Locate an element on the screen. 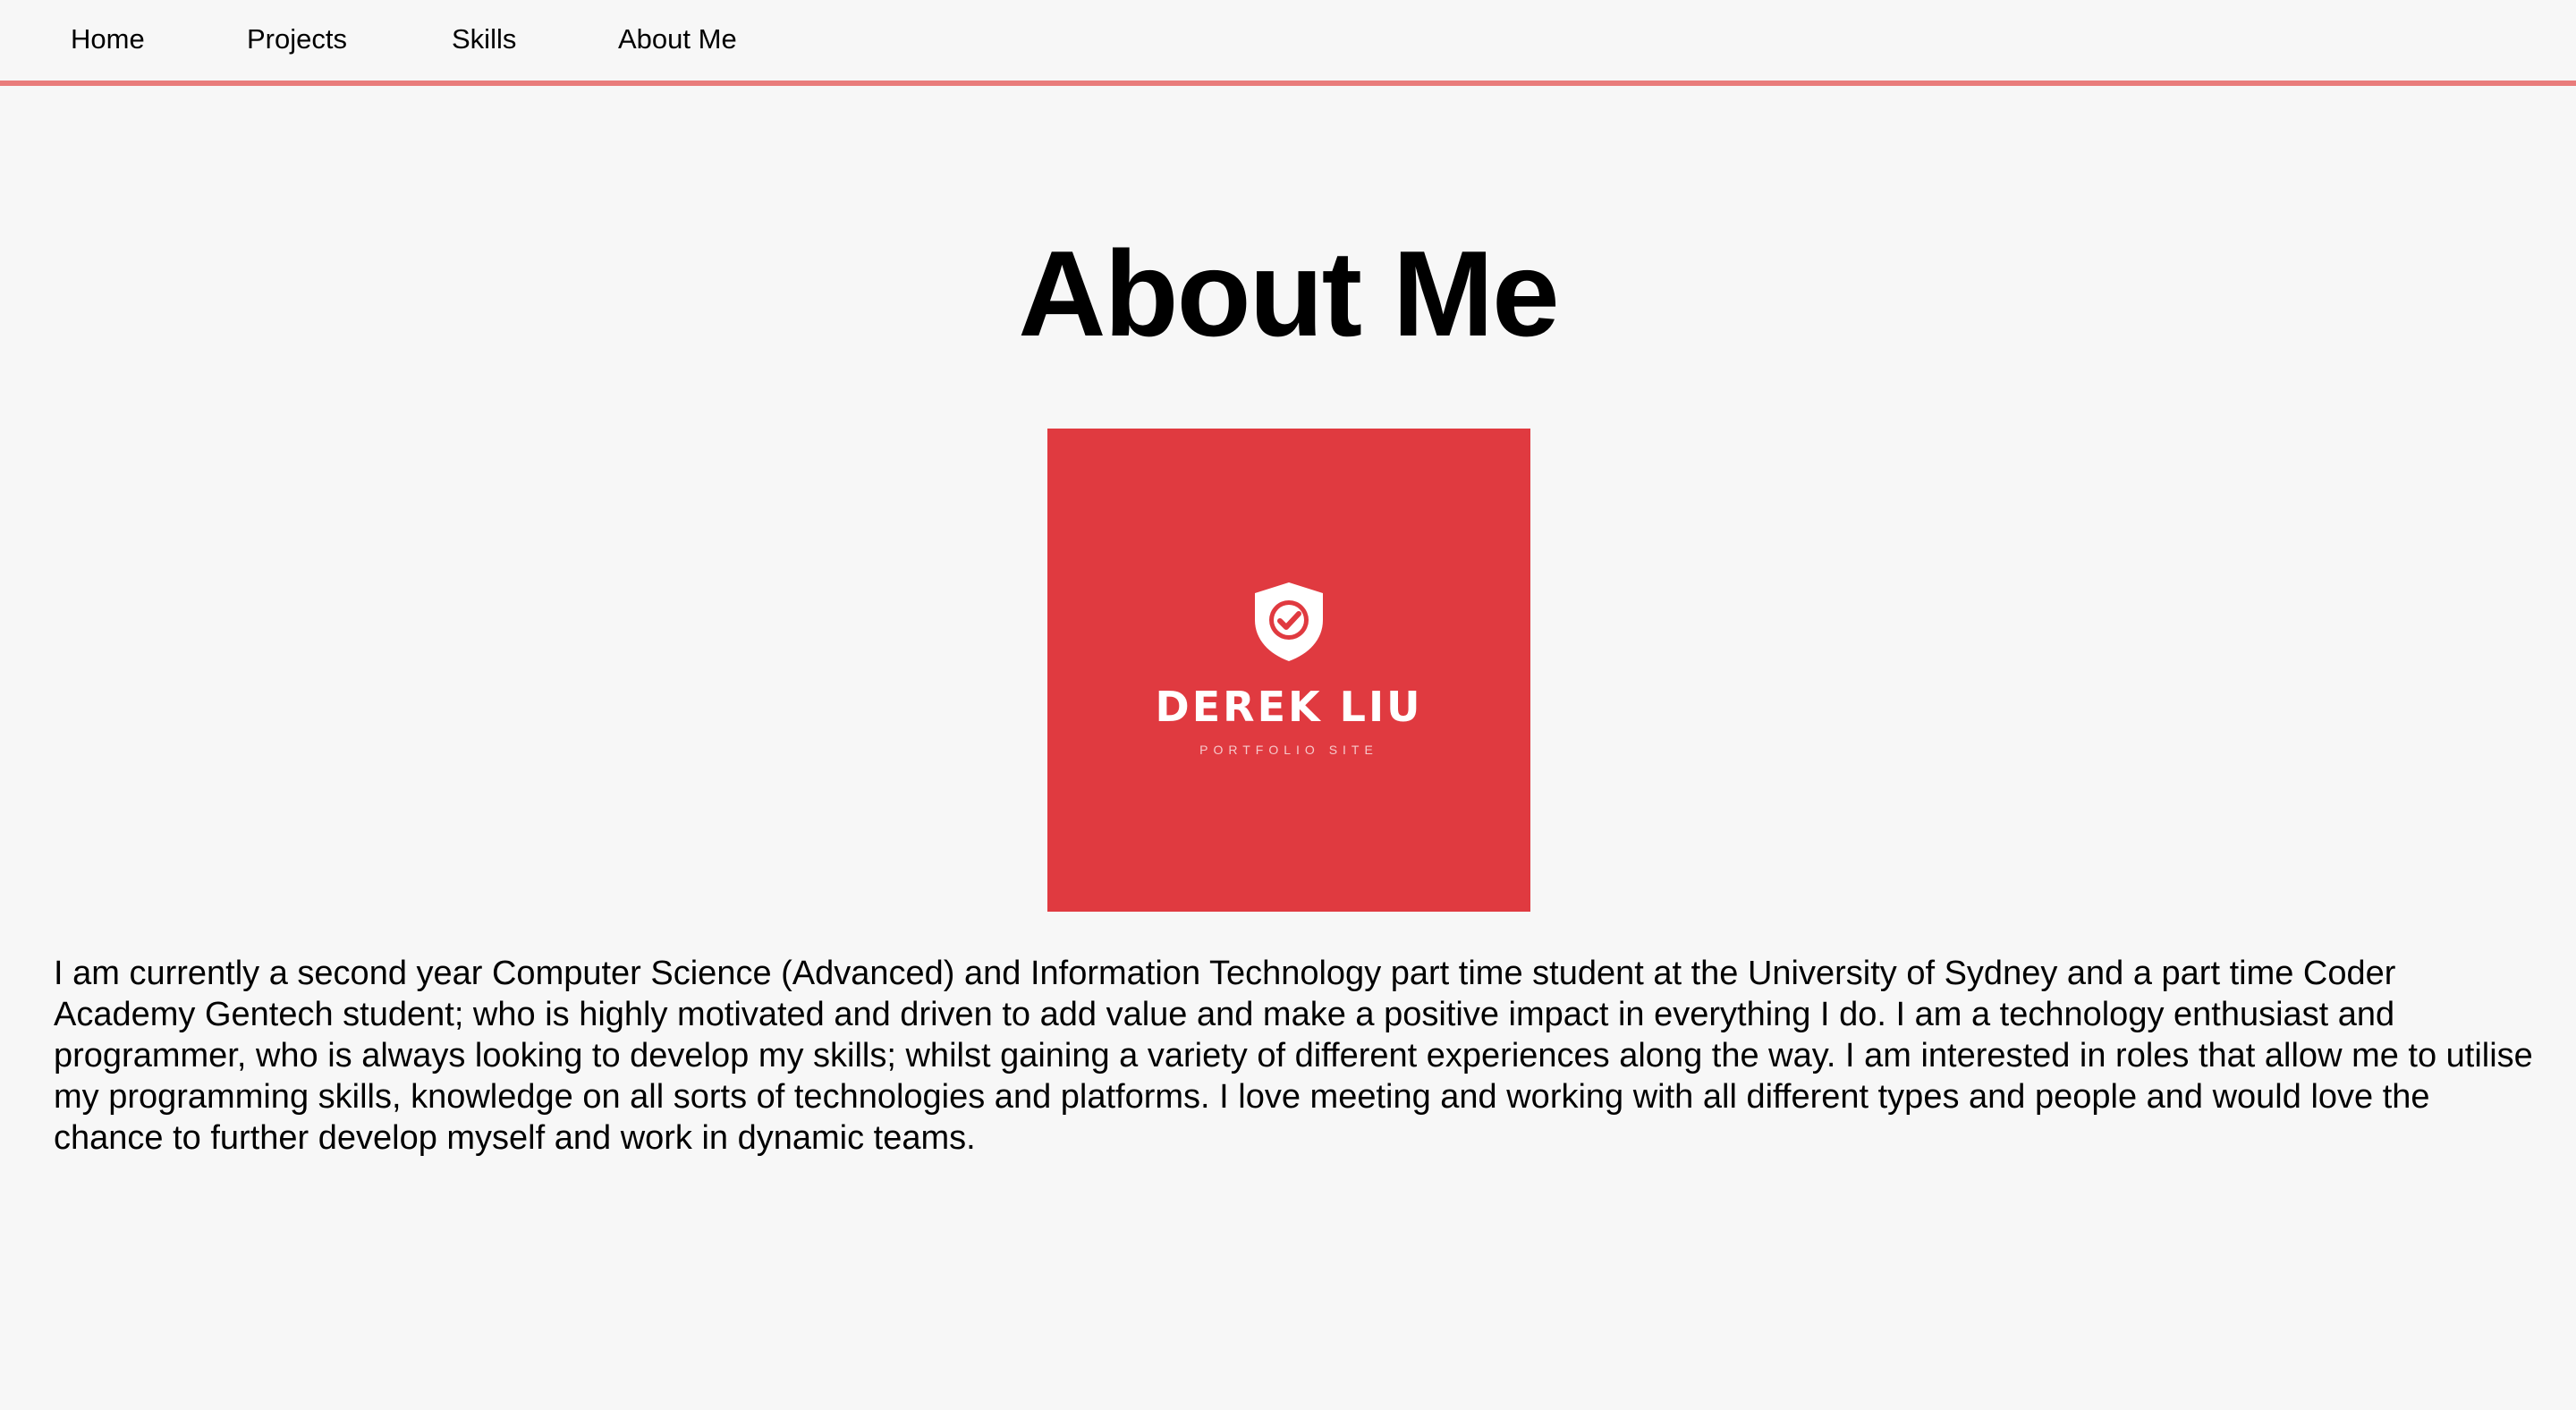 The height and width of the screenshot is (1410, 2576). nav-link-skills: Skills is located at coordinates (484, 40).